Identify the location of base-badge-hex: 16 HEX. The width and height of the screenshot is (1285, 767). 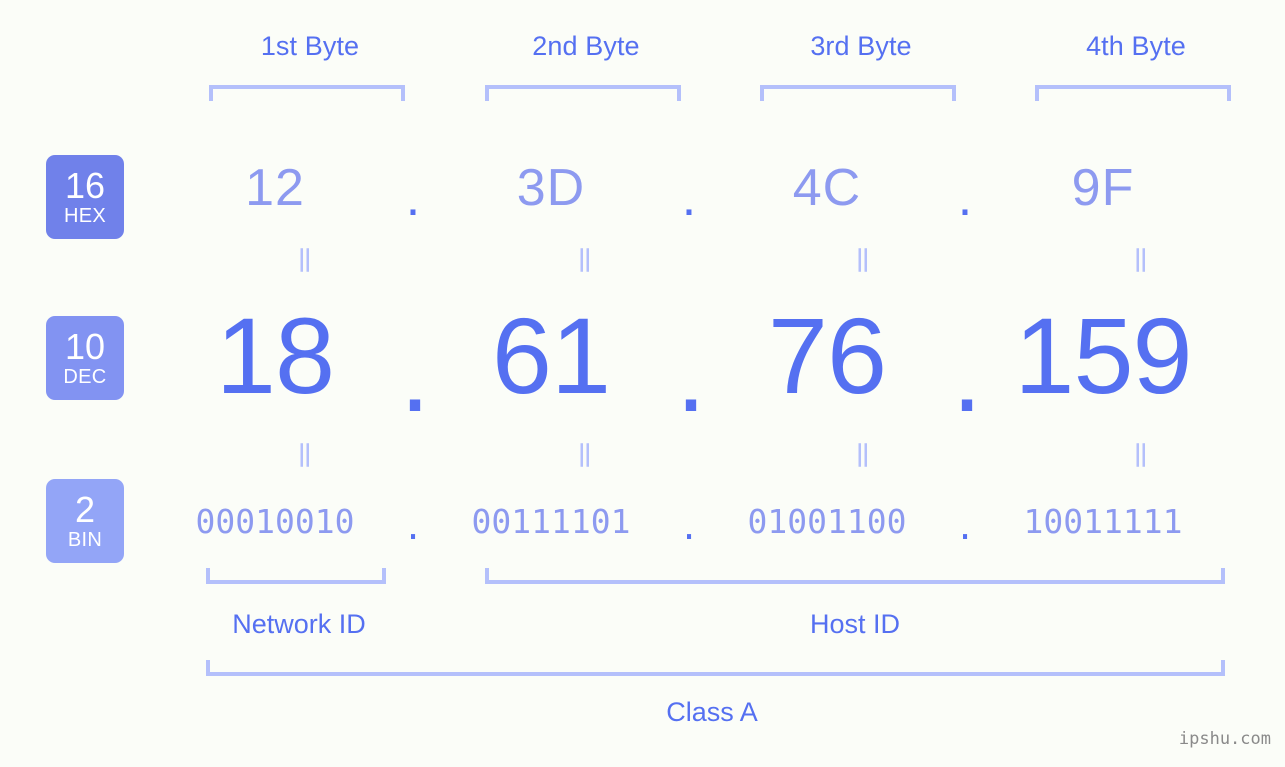
(85, 197).